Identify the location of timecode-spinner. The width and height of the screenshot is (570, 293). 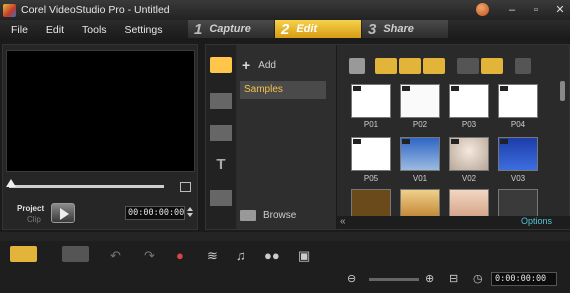
(190, 213).